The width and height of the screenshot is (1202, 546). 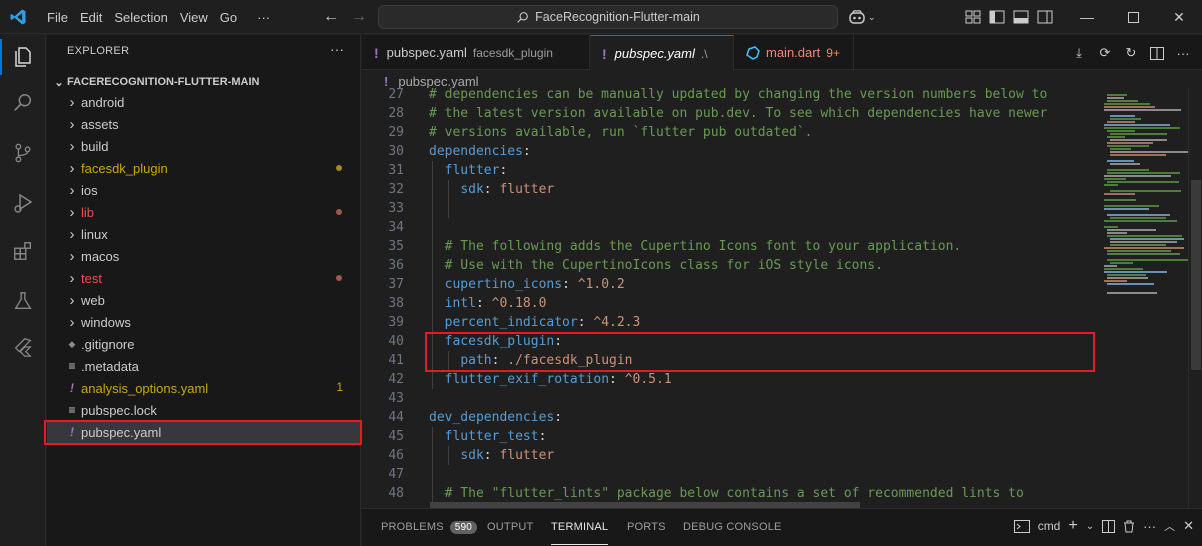 I want to click on menu-file: File, so click(x=57, y=17).